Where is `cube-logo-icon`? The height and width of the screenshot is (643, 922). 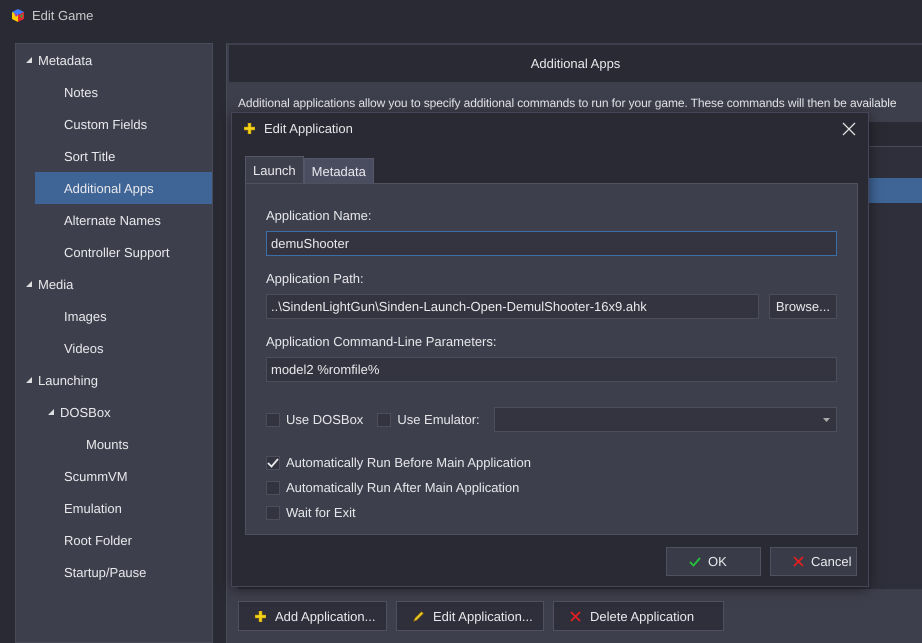
cube-logo-icon is located at coordinates (18, 15).